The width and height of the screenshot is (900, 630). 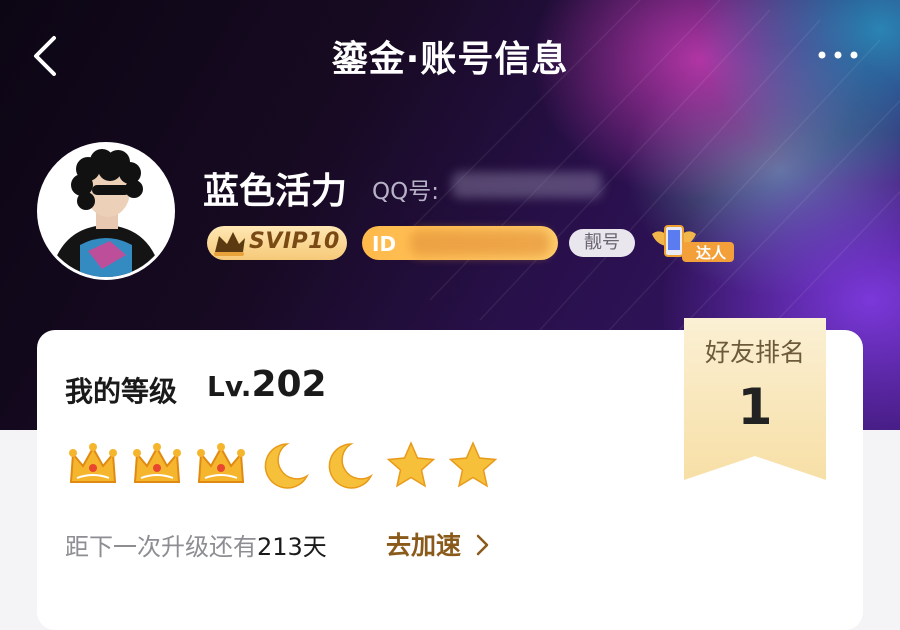 I want to click on upgrade-prefix: 距下一次升级还有, so click(x=161, y=547).